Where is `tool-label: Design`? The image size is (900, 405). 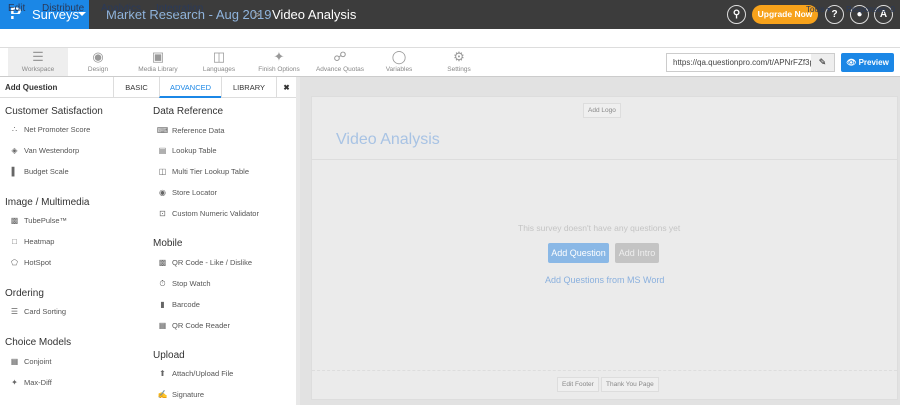 tool-label: Design is located at coordinates (98, 69).